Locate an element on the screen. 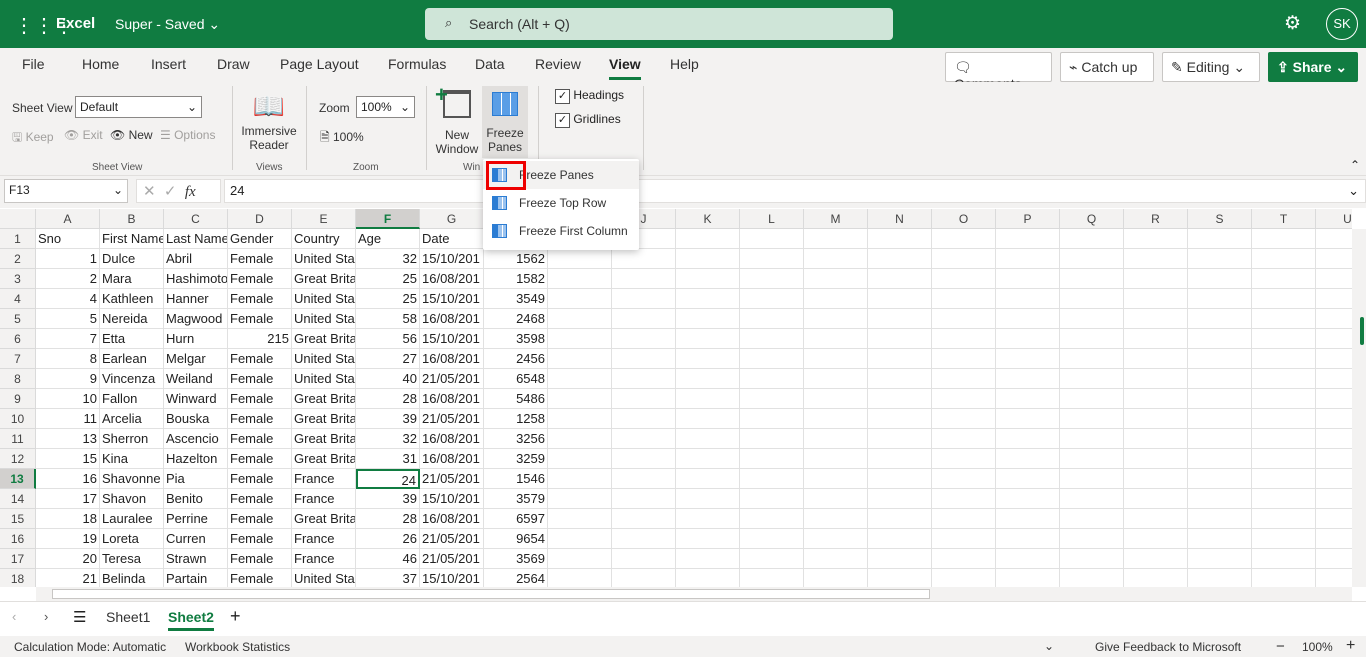 The height and width of the screenshot is (657, 1366). cell-P3 is located at coordinates (1028, 279).